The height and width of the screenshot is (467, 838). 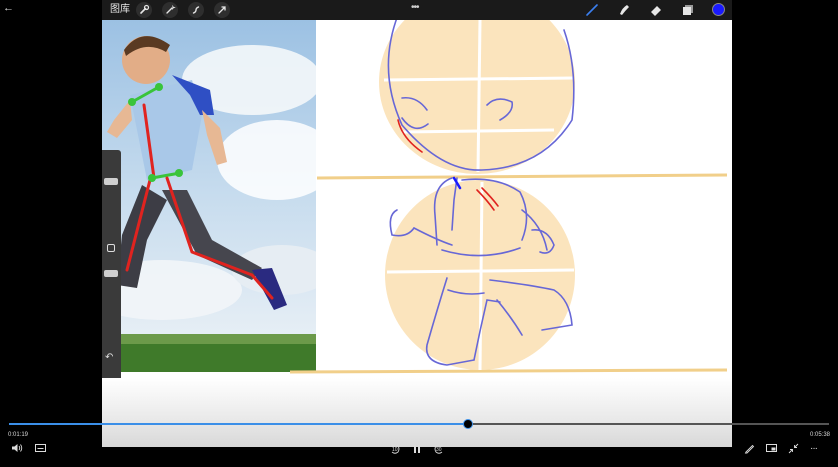 I want to click on brush-icon, so click(x=592, y=10).